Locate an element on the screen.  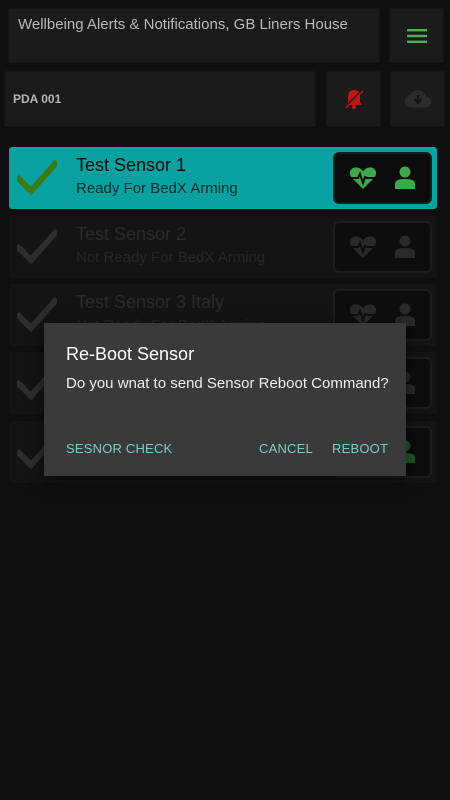
sensor-check-button: SESNOR CHECK is located at coordinates (119, 448).